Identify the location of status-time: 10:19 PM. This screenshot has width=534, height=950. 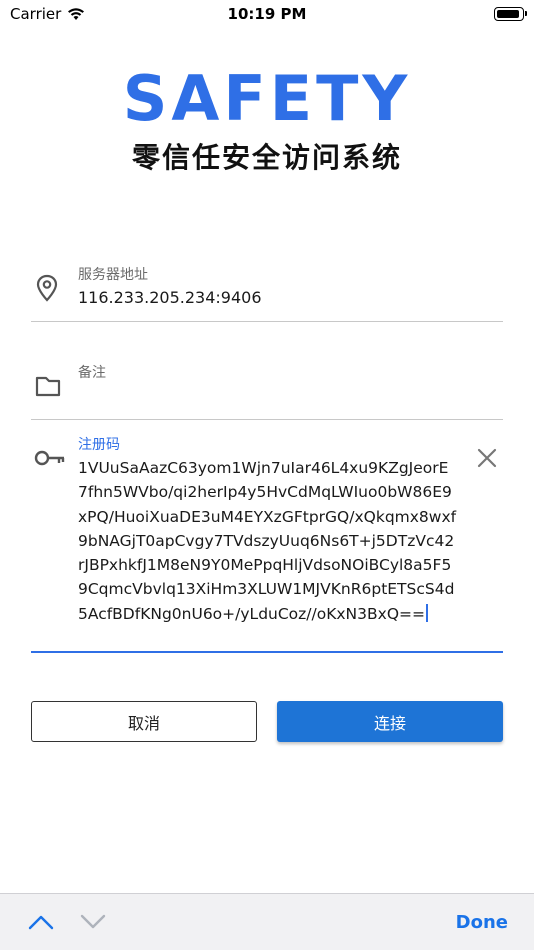
(267, 14).